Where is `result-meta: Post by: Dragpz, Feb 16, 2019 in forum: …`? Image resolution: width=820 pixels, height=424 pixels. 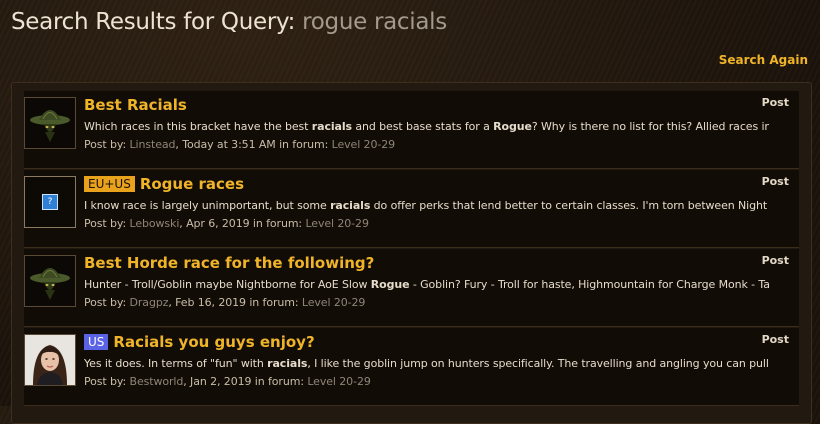
result-meta: Post by: Dragpz, Feb 16, 2019 in forum: … is located at coordinates (225, 302).